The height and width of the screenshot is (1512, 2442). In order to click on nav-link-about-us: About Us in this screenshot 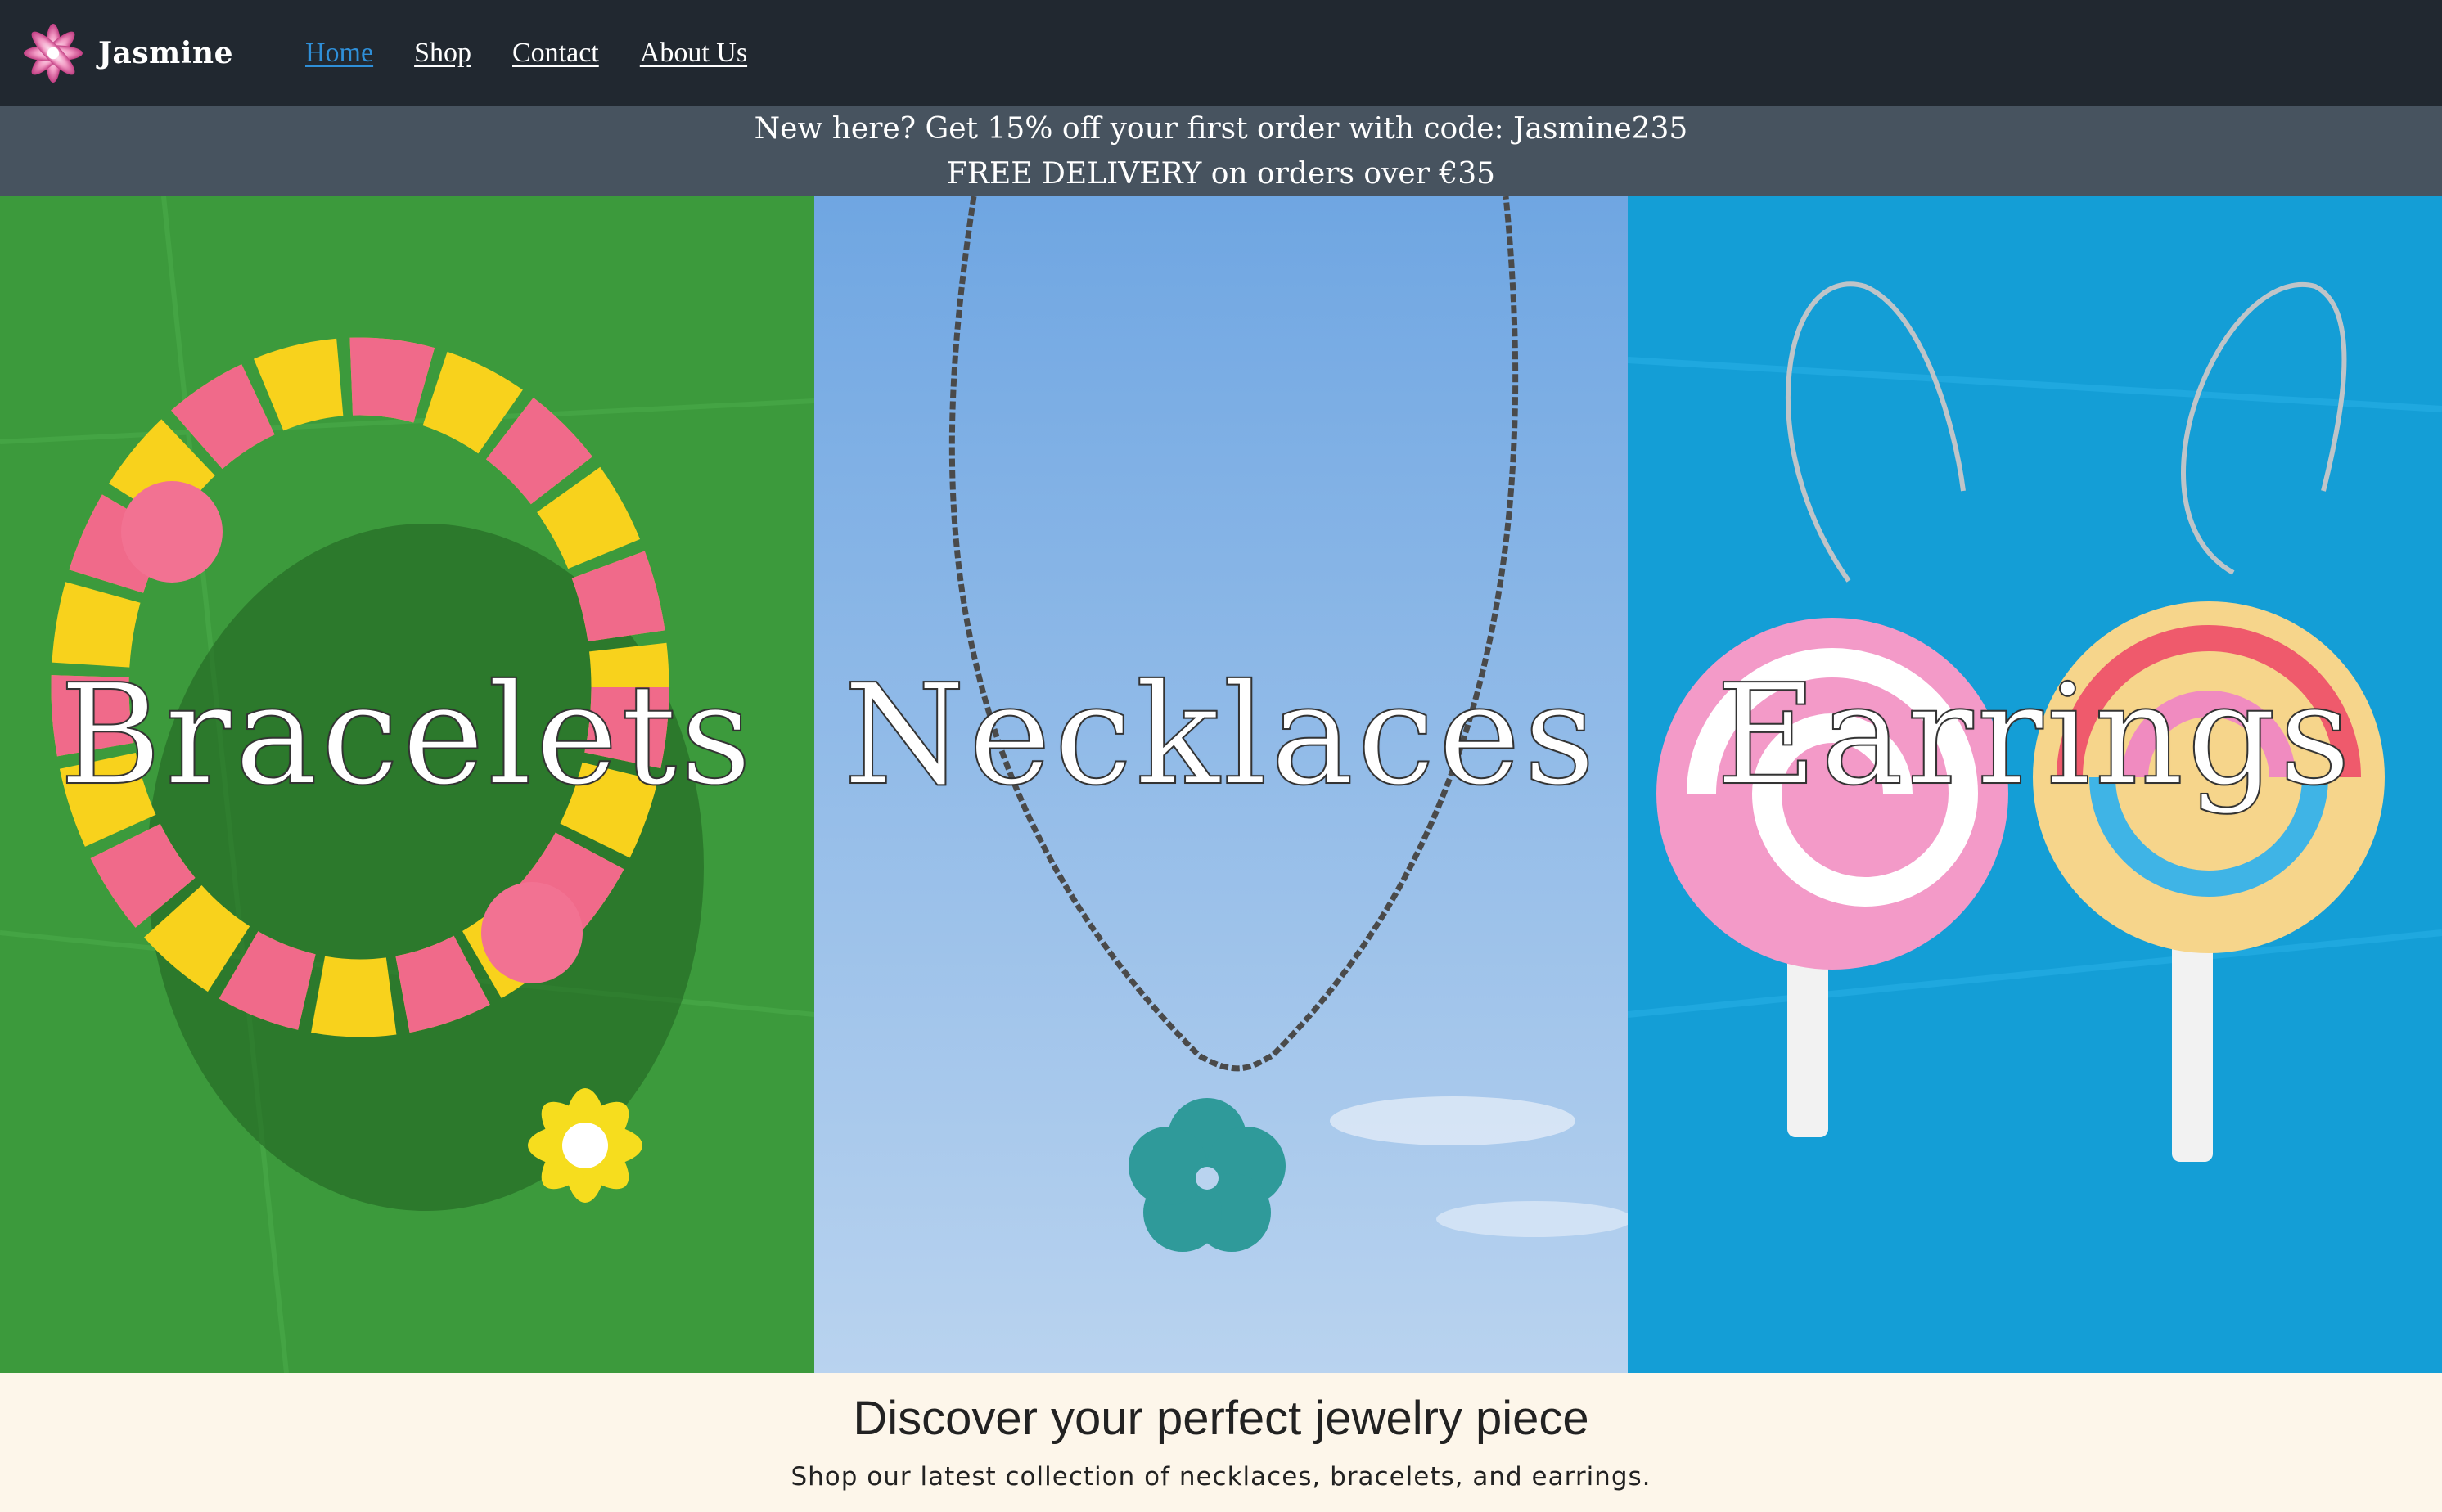, I will do `click(693, 54)`.